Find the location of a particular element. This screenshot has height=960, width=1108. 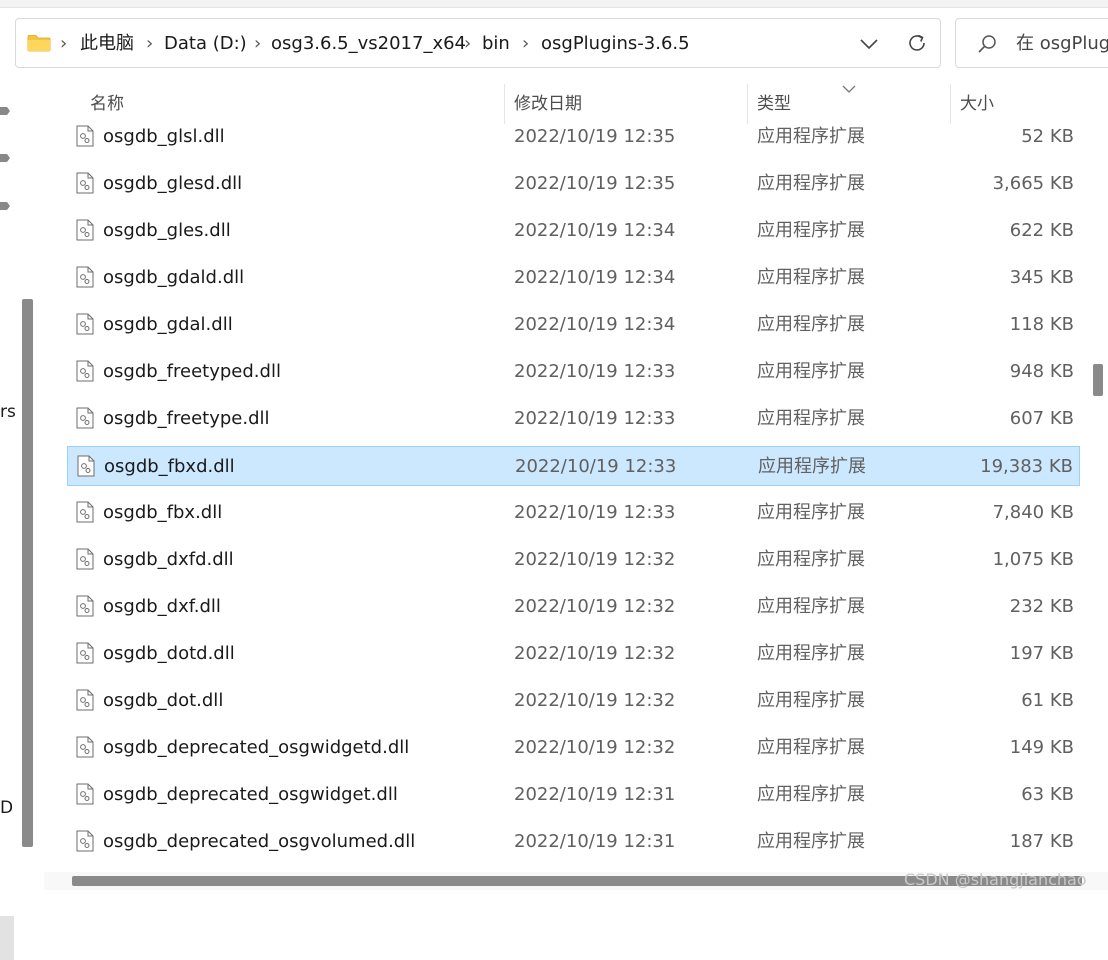

vertical-scrollbar-thumb is located at coordinates (1098, 380).